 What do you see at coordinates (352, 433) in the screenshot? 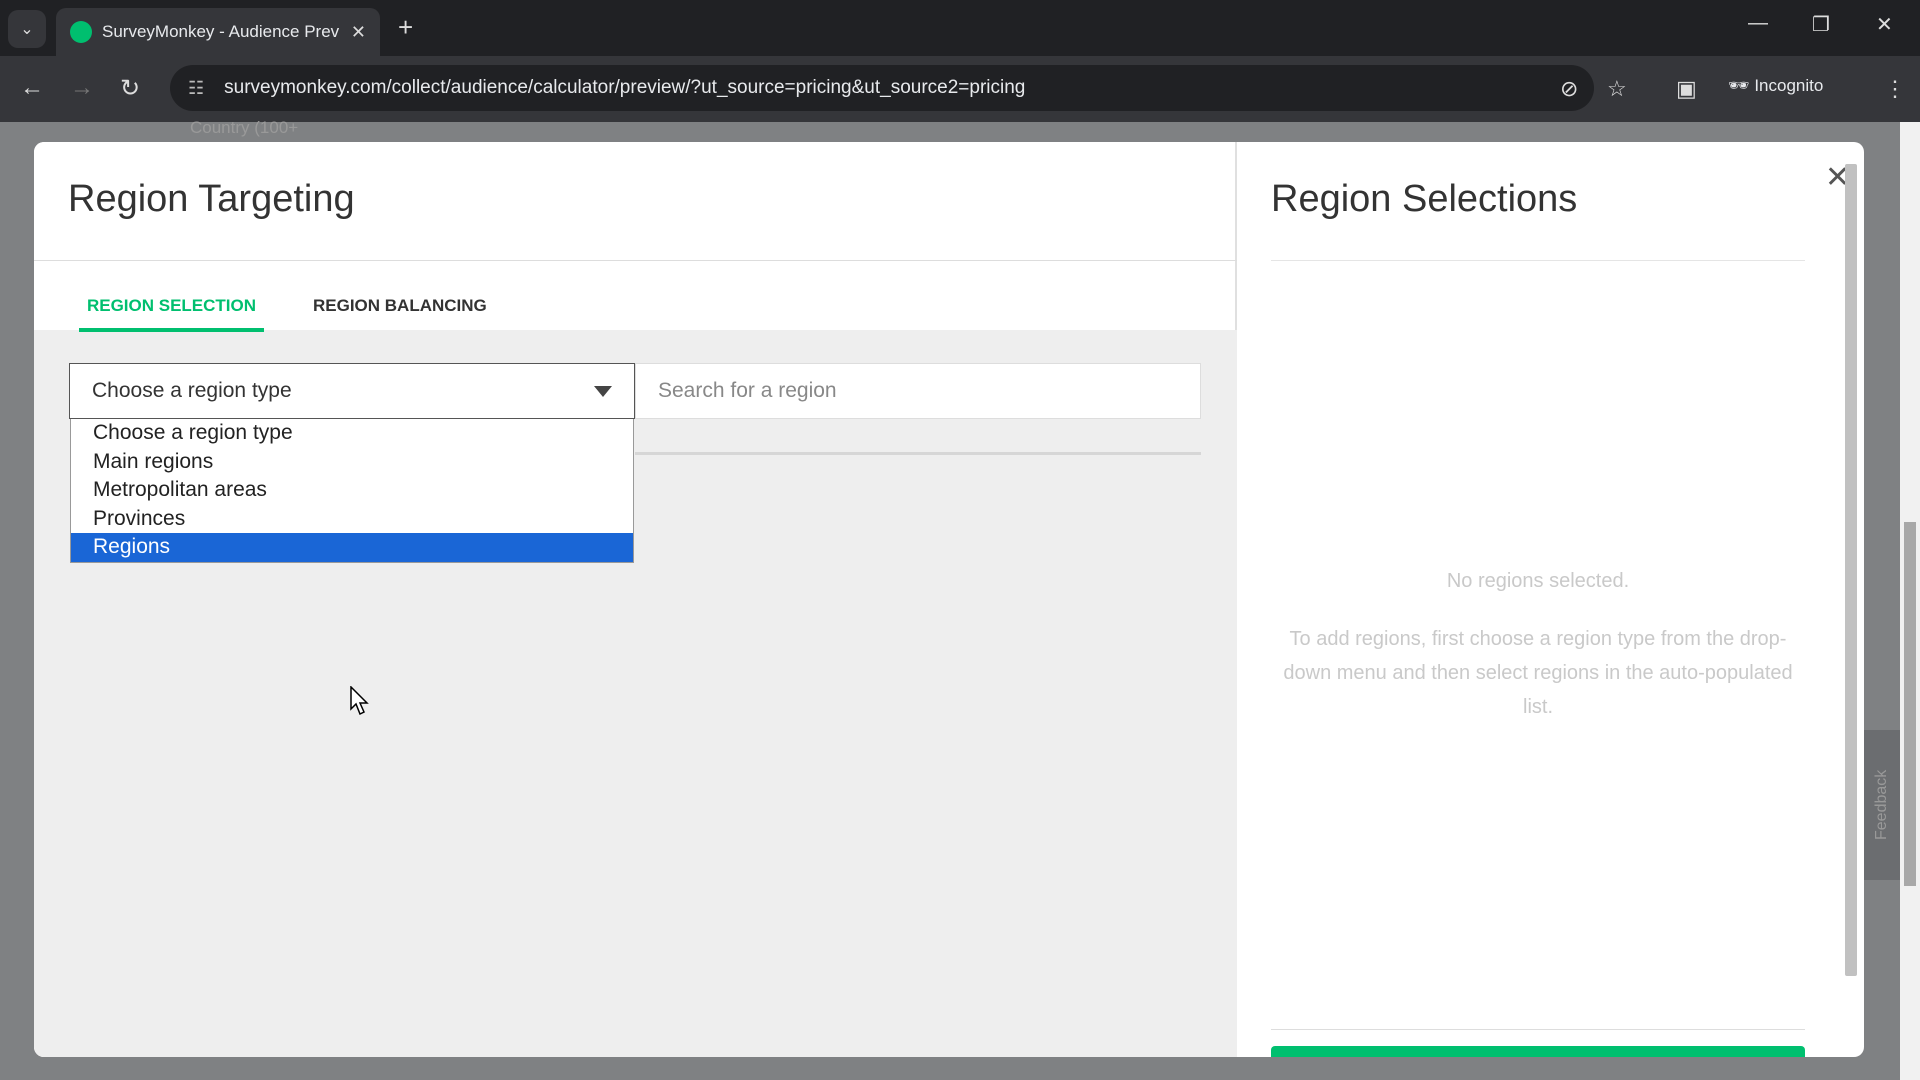
I see `option-choose-region-type: Choose a region type` at bounding box center [352, 433].